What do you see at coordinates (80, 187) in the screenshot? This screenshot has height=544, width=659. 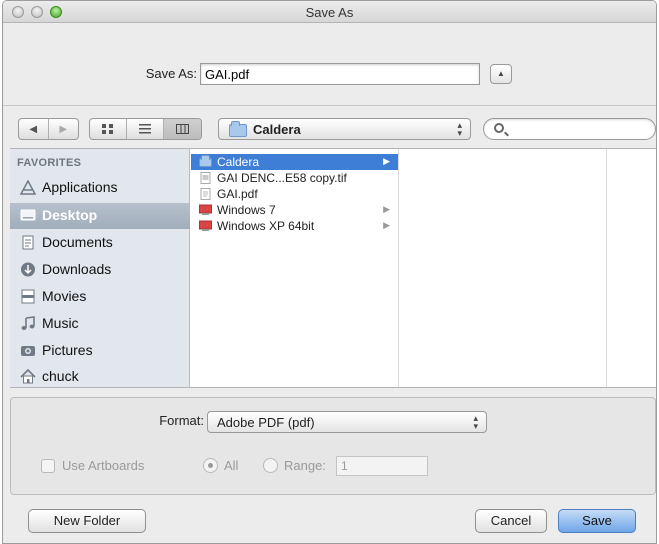 I see `sidebar-item-label: Applications` at bounding box center [80, 187].